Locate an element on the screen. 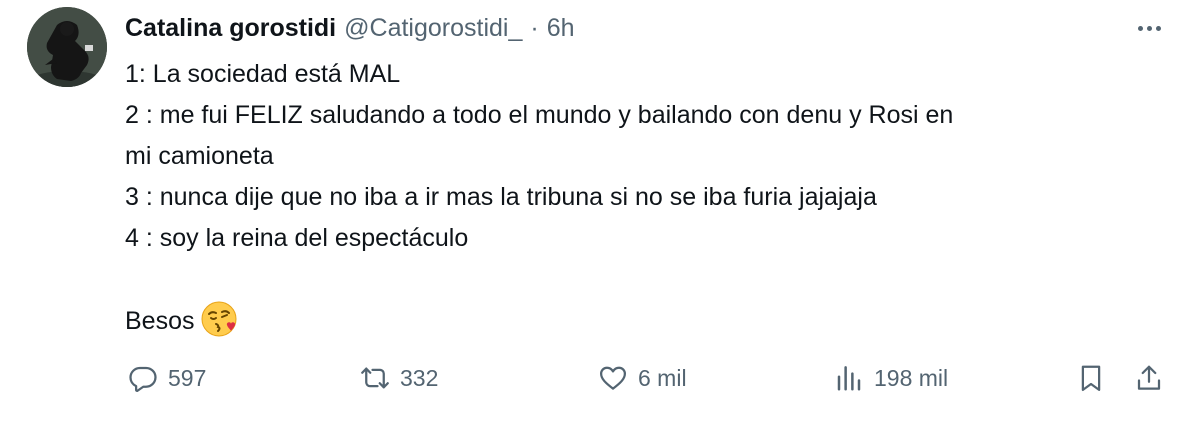 This screenshot has height=423, width=1200. retweet-button: 332 is located at coordinates (399, 378).